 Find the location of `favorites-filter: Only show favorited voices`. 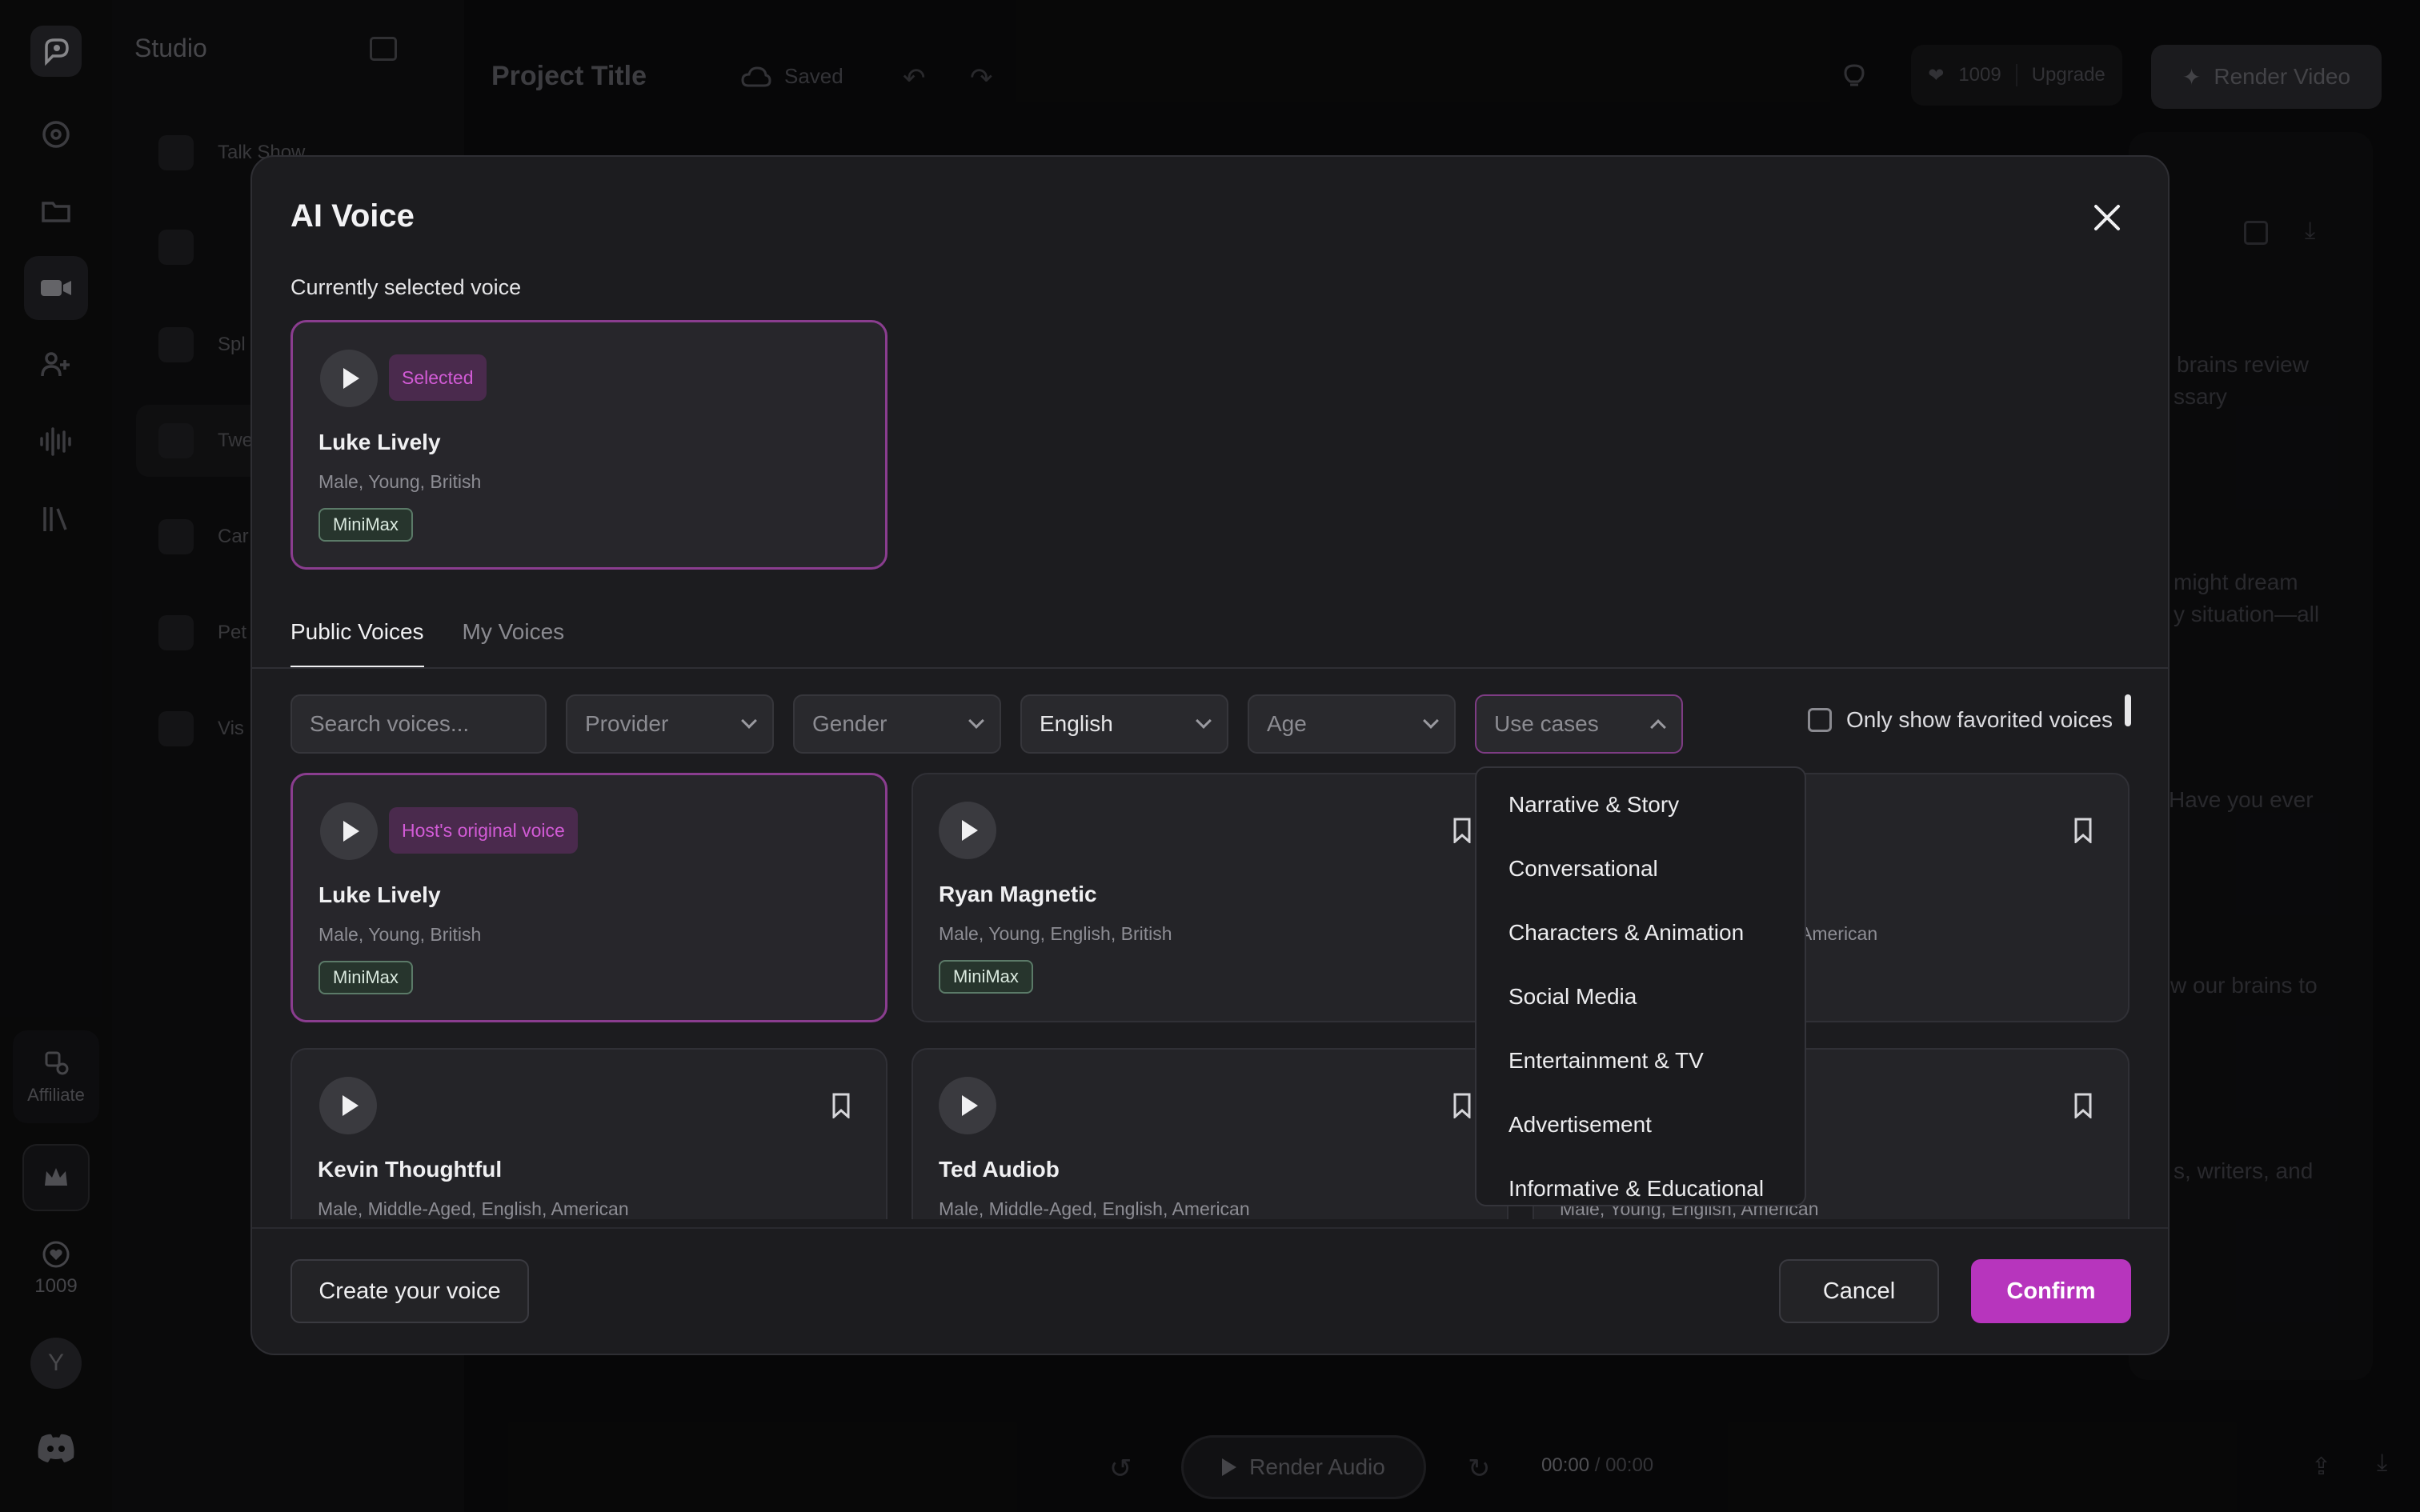

favorites-filter: Only show favorited voices is located at coordinates (1960, 720).